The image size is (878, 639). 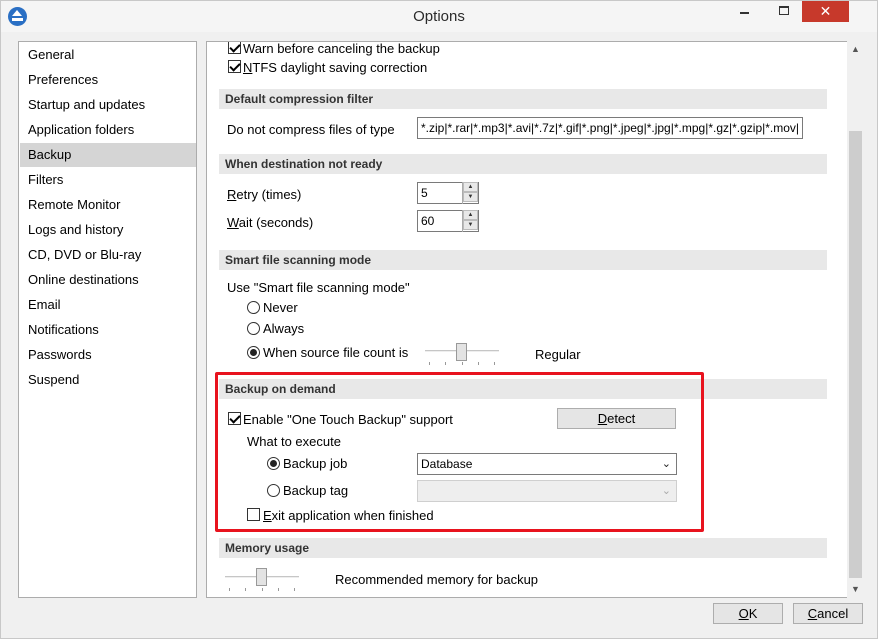 What do you see at coordinates (108, 130) in the screenshot?
I see `sidebar-item-app-folders: Application folders` at bounding box center [108, 130].